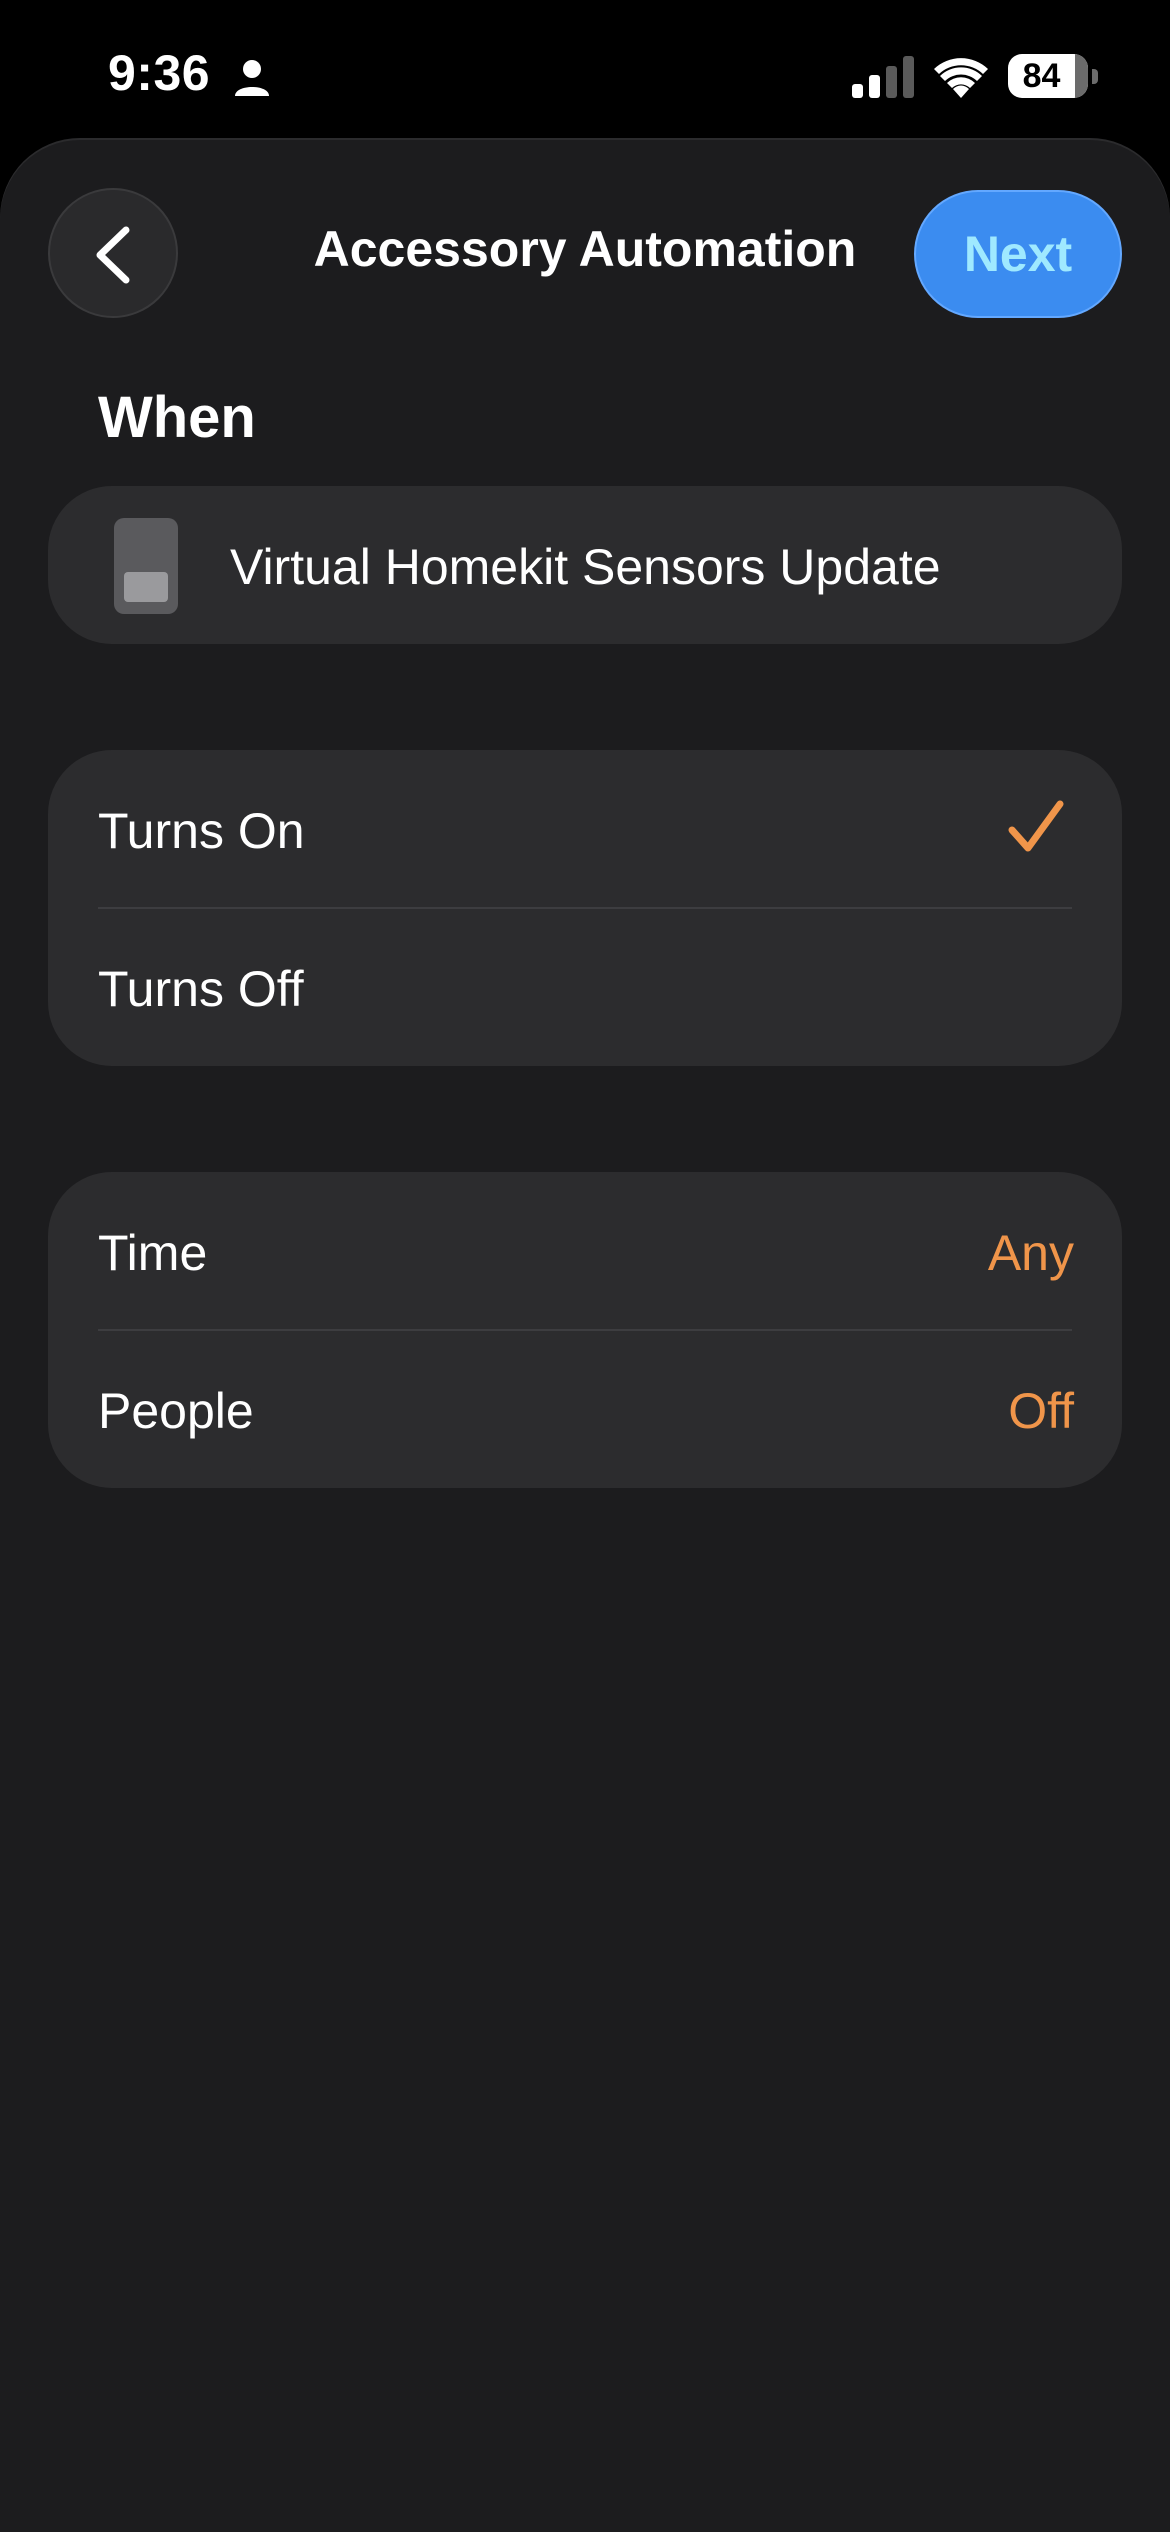  I want to click on trigger-state-list: Turns On Turns Off, so click(585, 908).